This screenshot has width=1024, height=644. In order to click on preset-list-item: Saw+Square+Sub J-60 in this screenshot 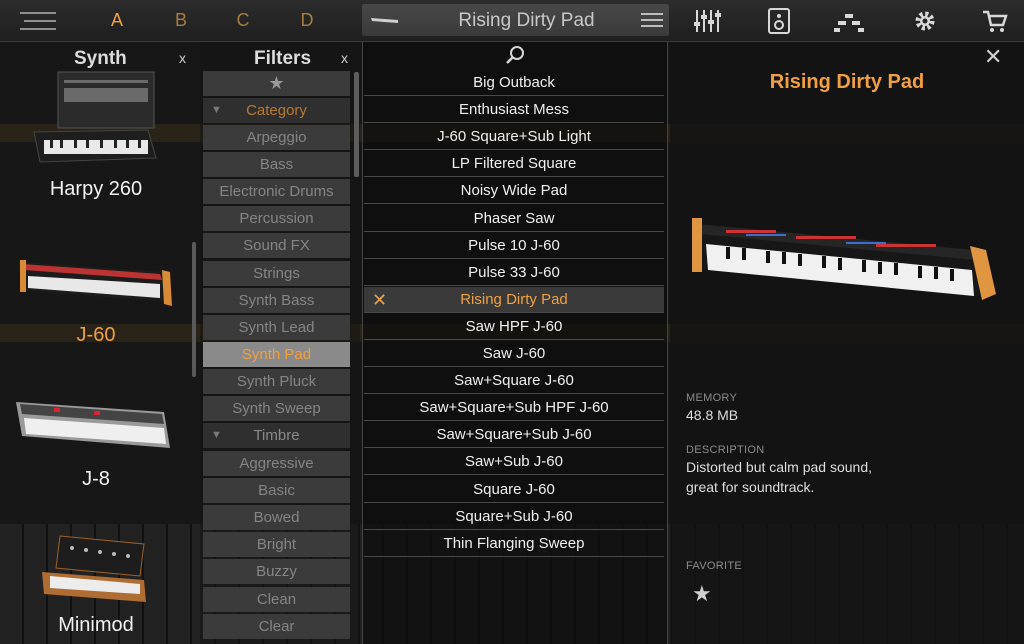, I will do `click(514, 435)`.